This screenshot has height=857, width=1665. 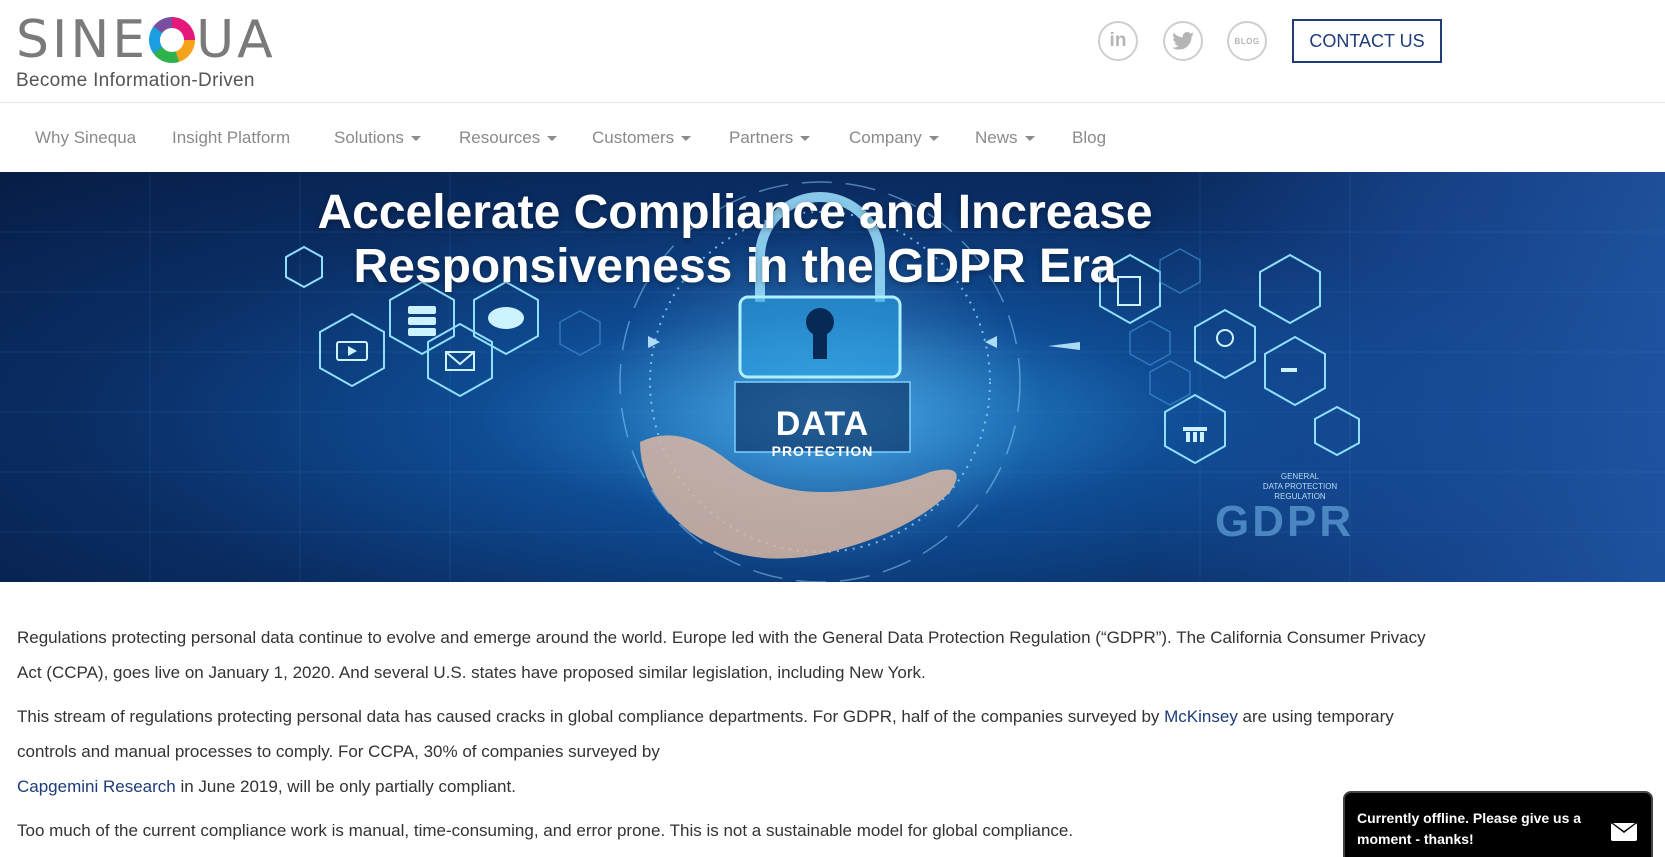 I want to click on gdpr-caption-line: GENERAL, so click(x=1300, y=476).